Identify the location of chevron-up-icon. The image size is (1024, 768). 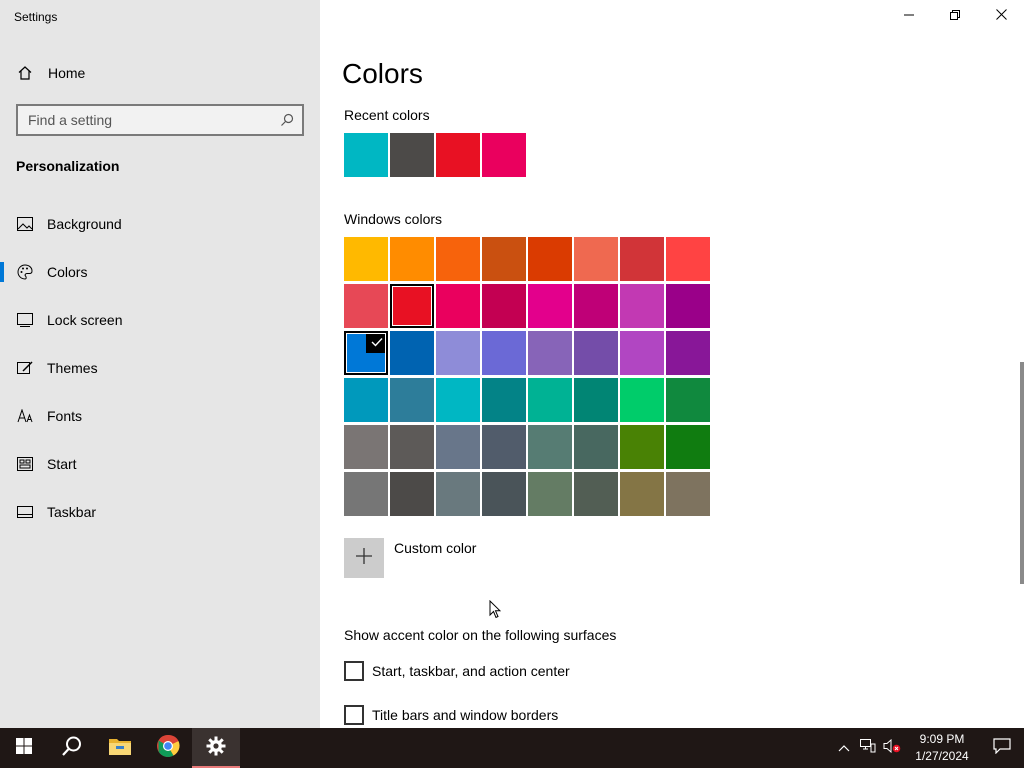
(844, 748).